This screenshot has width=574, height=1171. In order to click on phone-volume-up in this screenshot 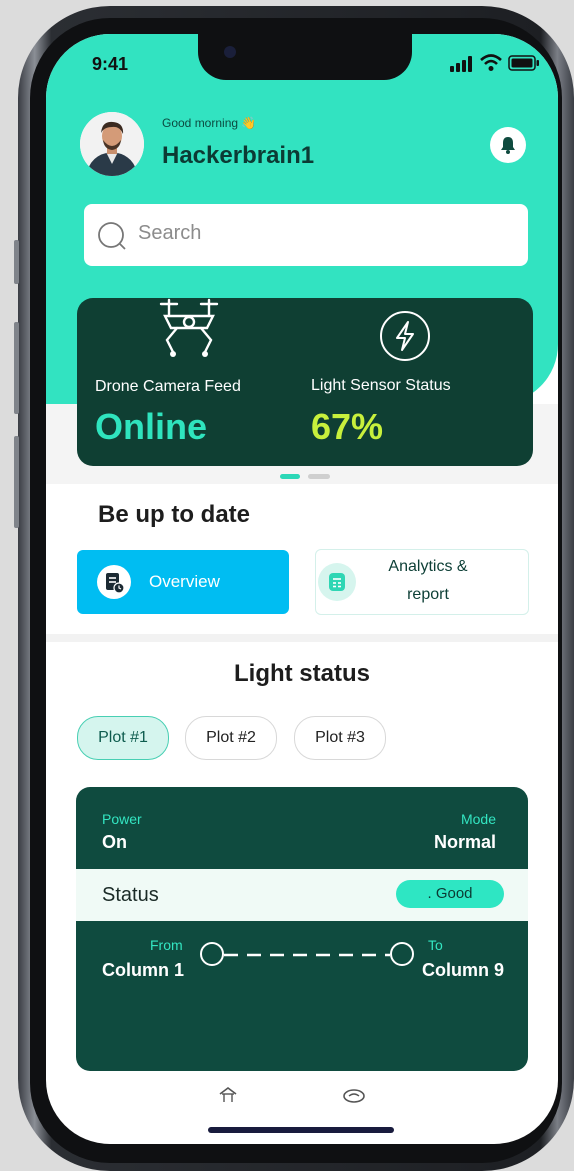, I will do `click(16, 368)`.